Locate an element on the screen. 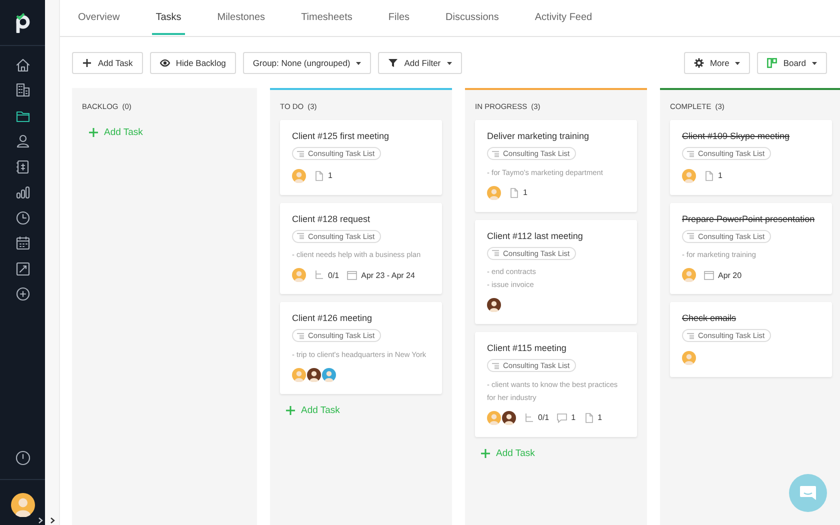 The image size is (840, 525). logo-icon is located at coordinates (23, 22).